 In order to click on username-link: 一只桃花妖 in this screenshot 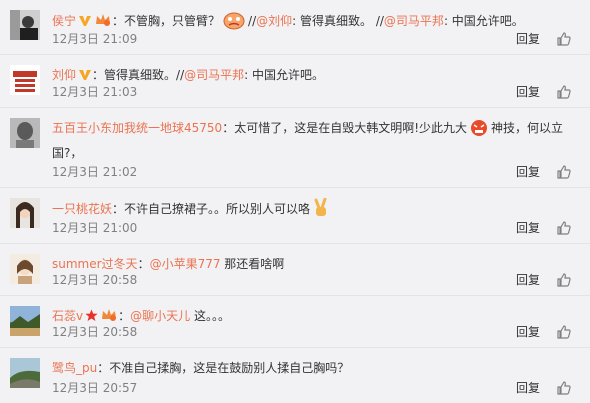, I will do `click(82, 209)`.